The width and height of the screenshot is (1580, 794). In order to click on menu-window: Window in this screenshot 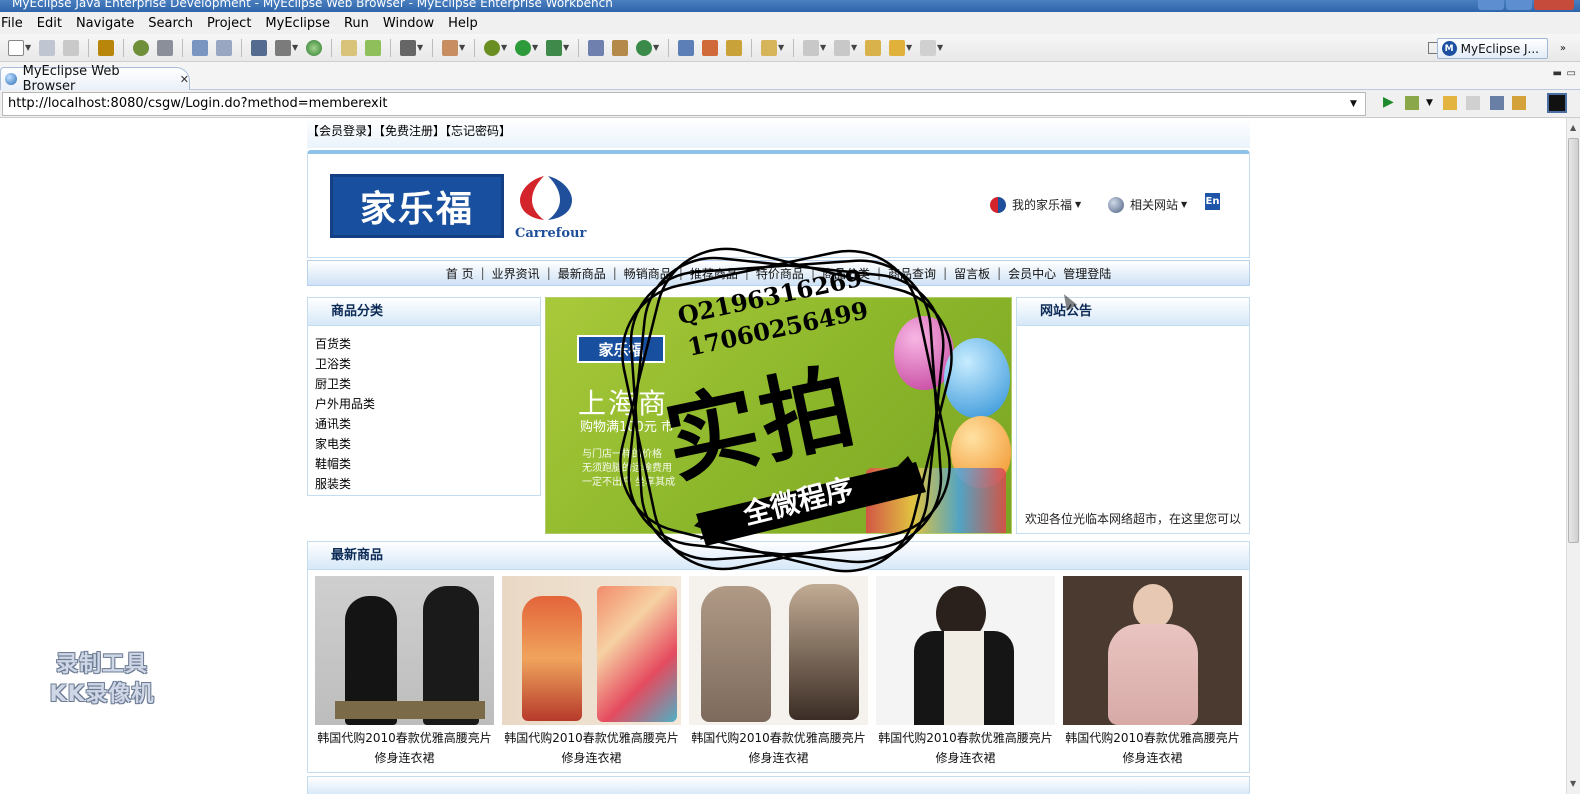, I will do `click(408, 23)`.